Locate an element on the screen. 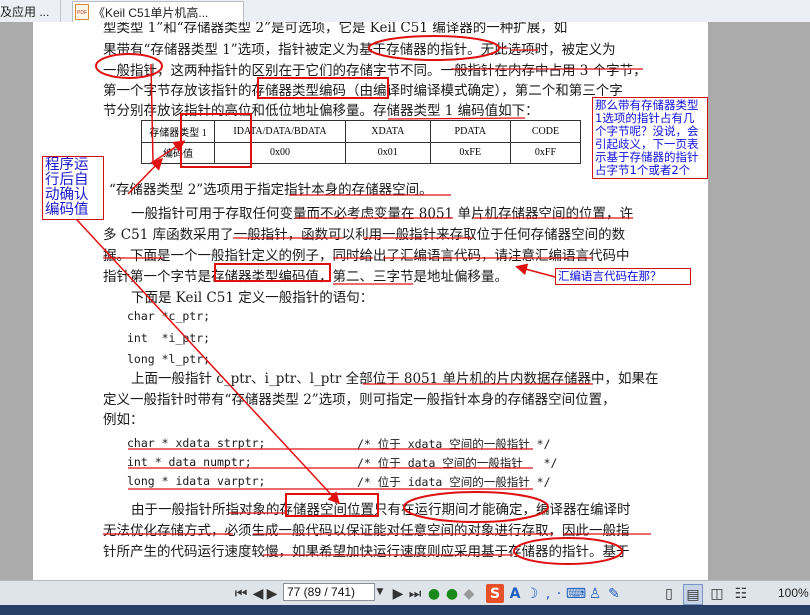  taskbar is located at coordinates (405, 610).